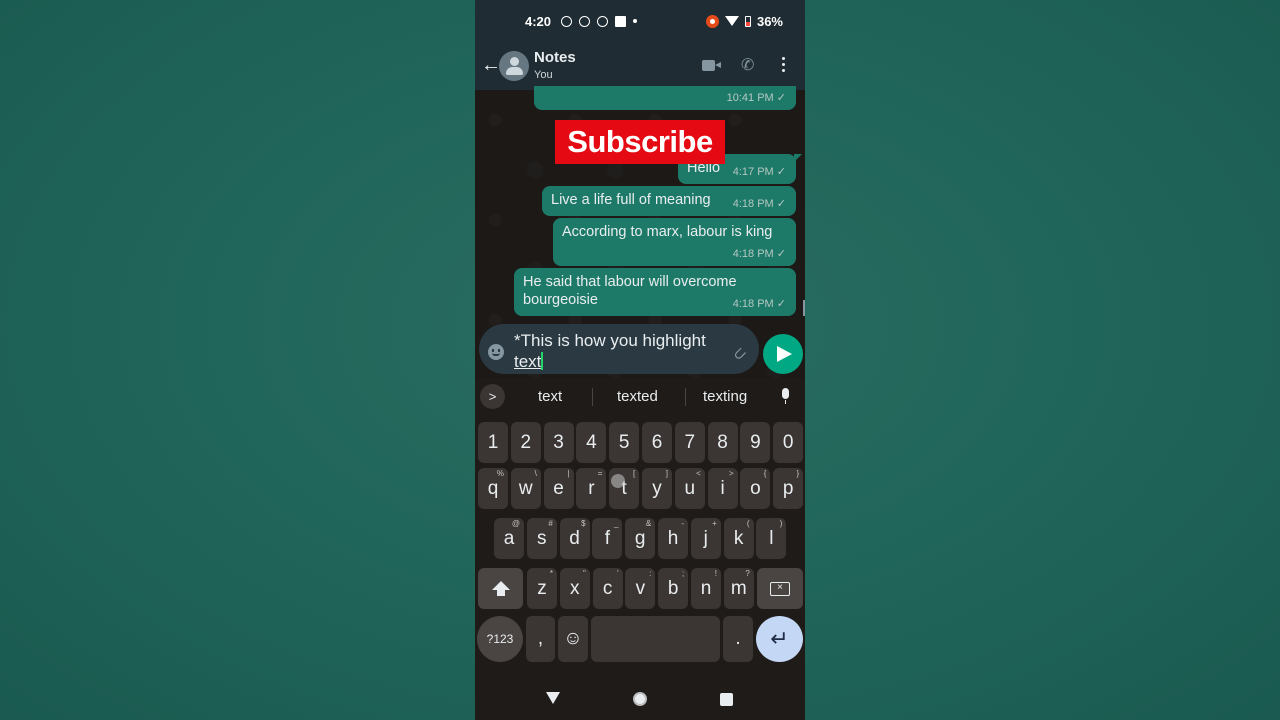  Describe the element at coordinates (705, 538) in the screenshot. I see `key-j: j +` at that location.